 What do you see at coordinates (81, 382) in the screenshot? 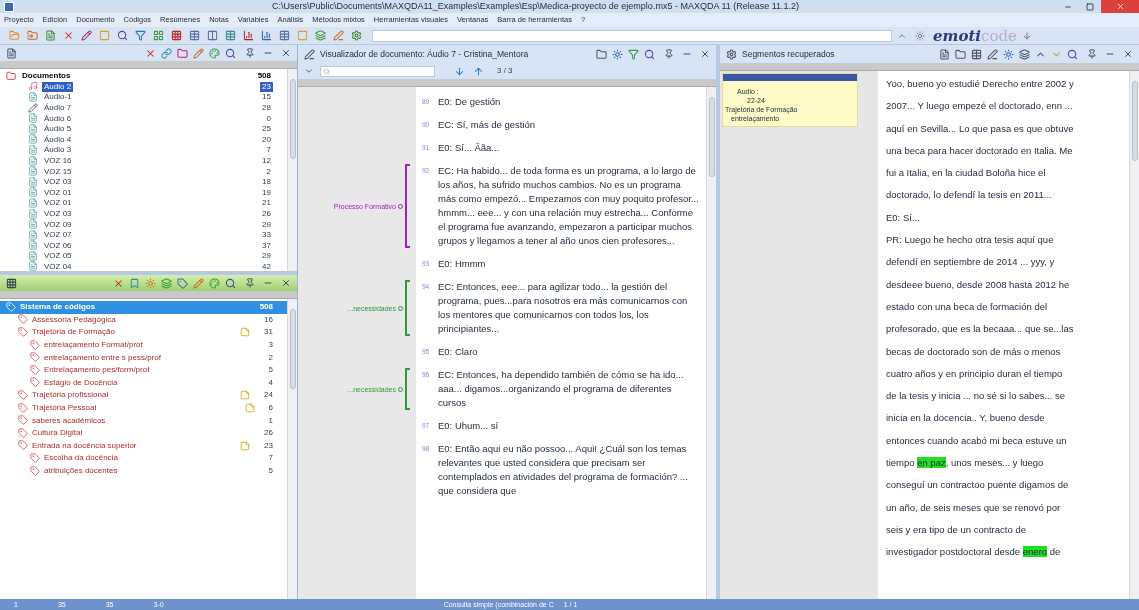
I see `code-item: Estágio de Docência` at bounding box center [81, 382].